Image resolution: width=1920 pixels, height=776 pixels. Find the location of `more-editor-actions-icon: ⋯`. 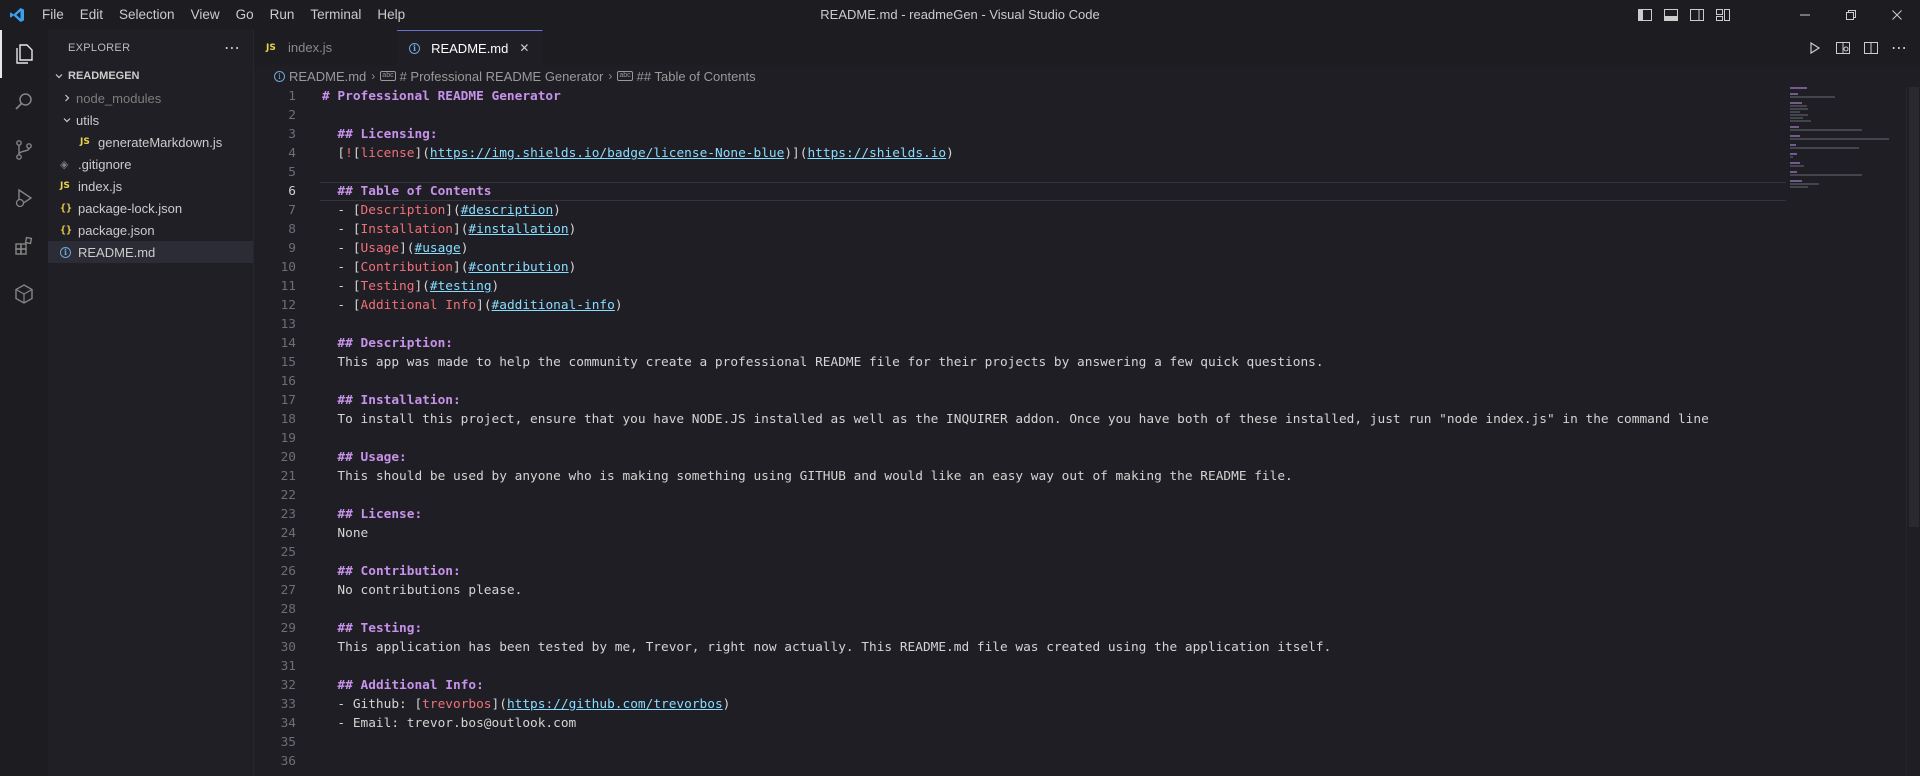

more-editor-actions-icon: ⋯ is located at coordinates (1899, 48).